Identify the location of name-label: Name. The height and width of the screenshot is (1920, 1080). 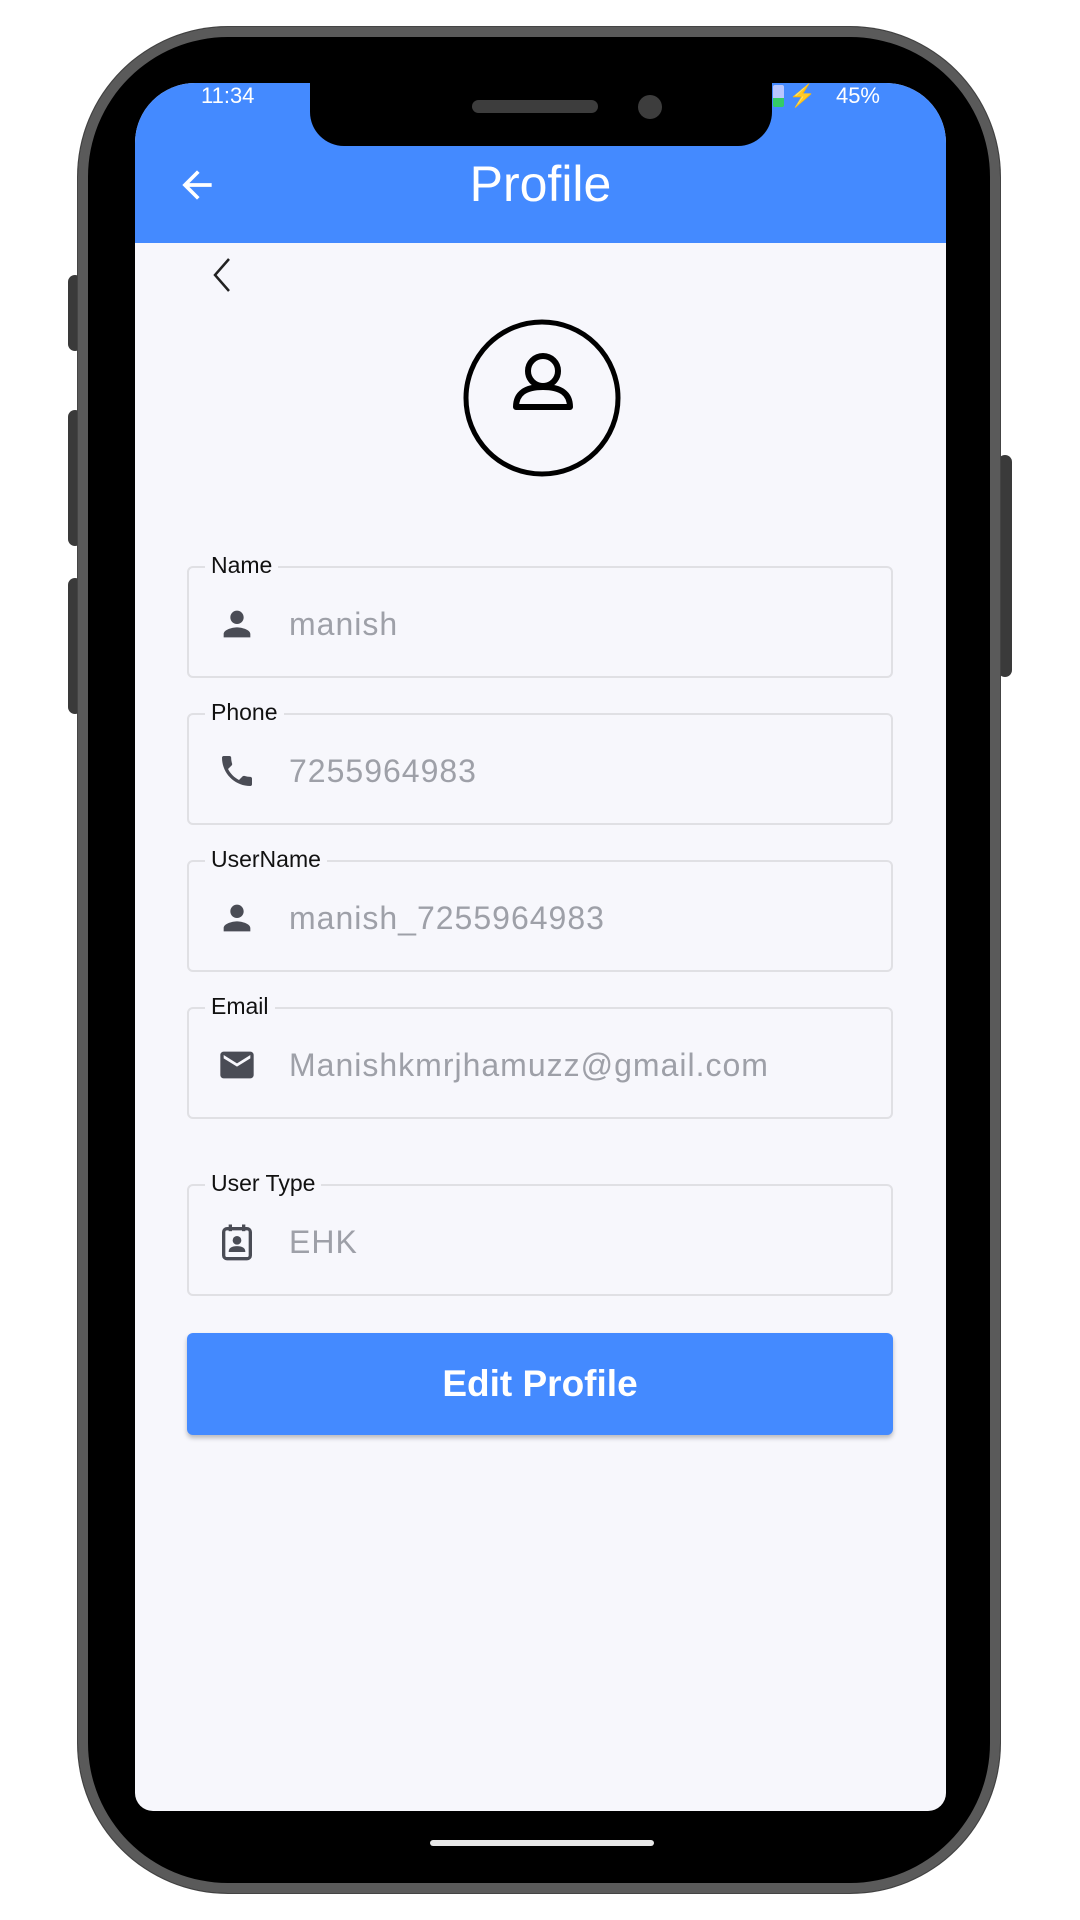
(242, 565).